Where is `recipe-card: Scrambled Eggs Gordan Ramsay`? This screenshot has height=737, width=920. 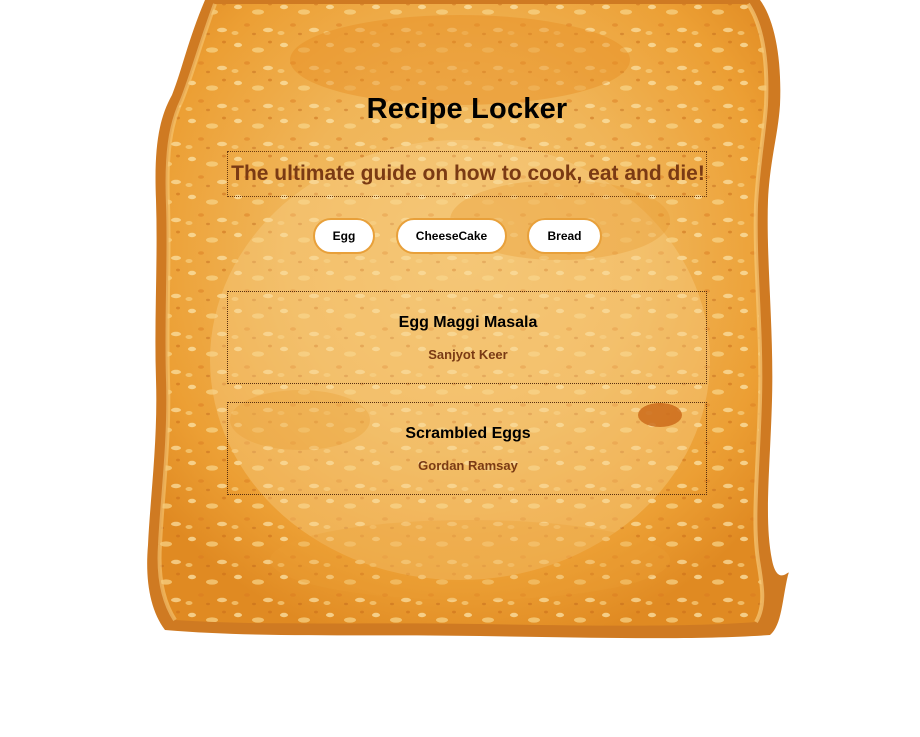
recipe-card: Scrambled Eggs Gordan Ramsay is located at coordinates (467, 448).